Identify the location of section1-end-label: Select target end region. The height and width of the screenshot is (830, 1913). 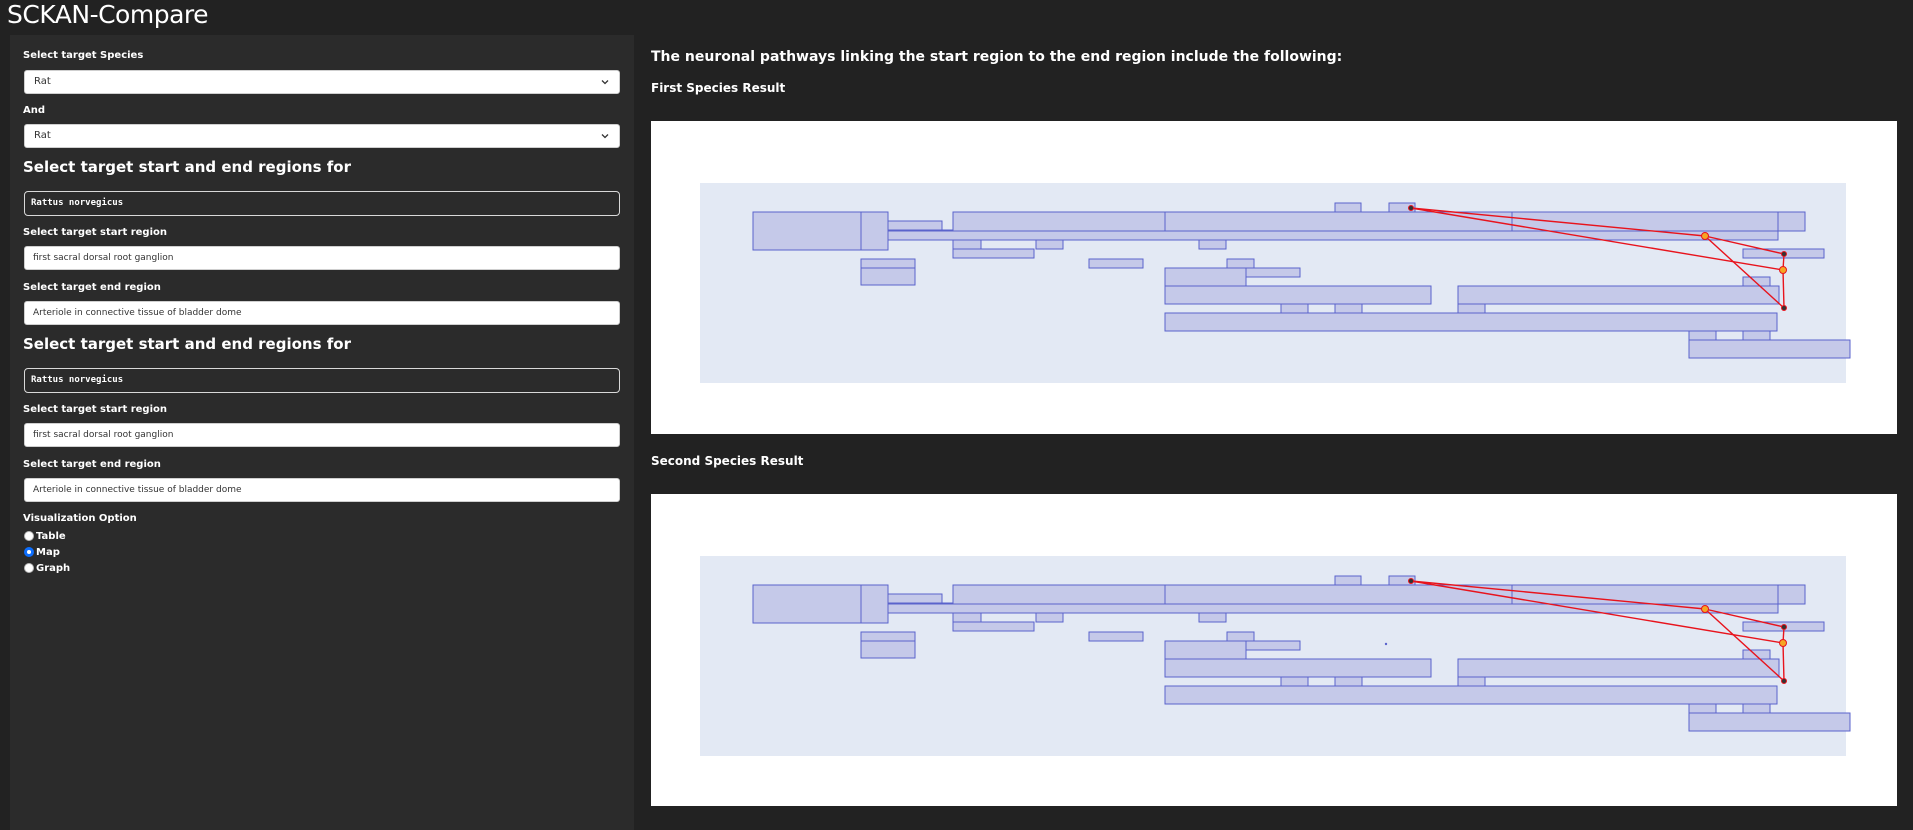
(92, 287).